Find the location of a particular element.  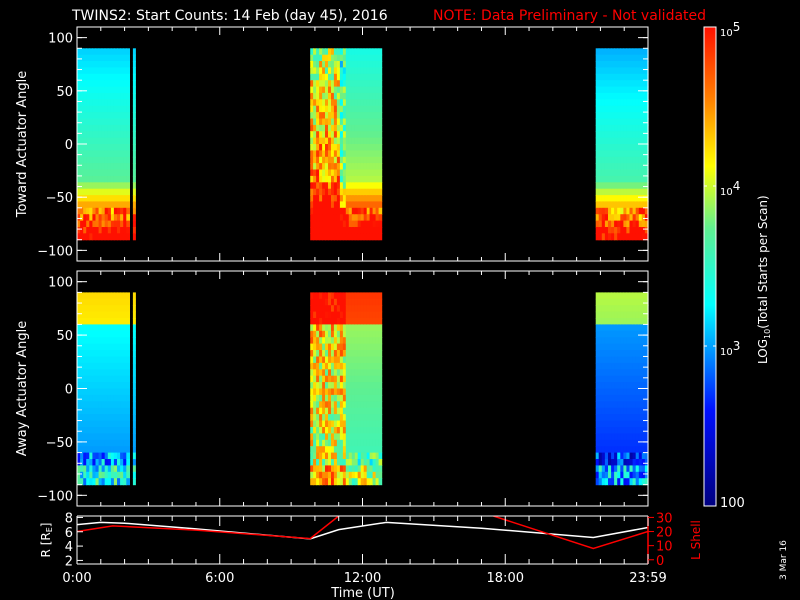

x-tick-label: 6:00 is located at coordinates (219, 578).